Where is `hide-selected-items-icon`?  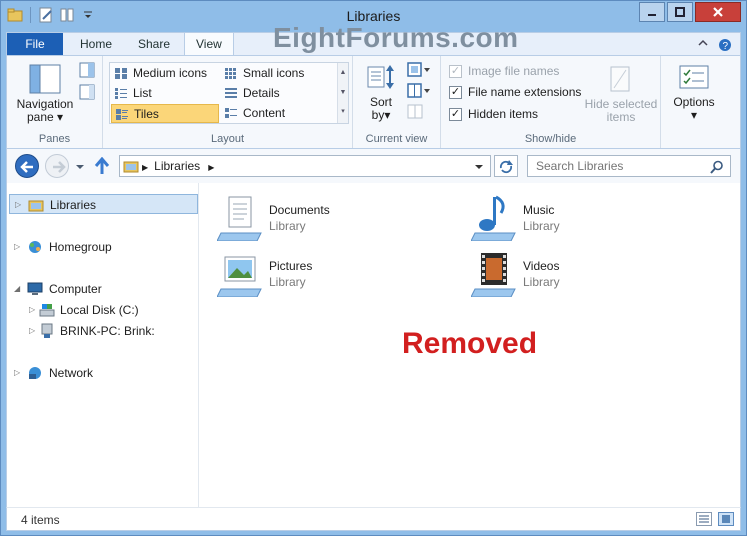
hide-selected-items-icon is located at coordinates (620, 79).